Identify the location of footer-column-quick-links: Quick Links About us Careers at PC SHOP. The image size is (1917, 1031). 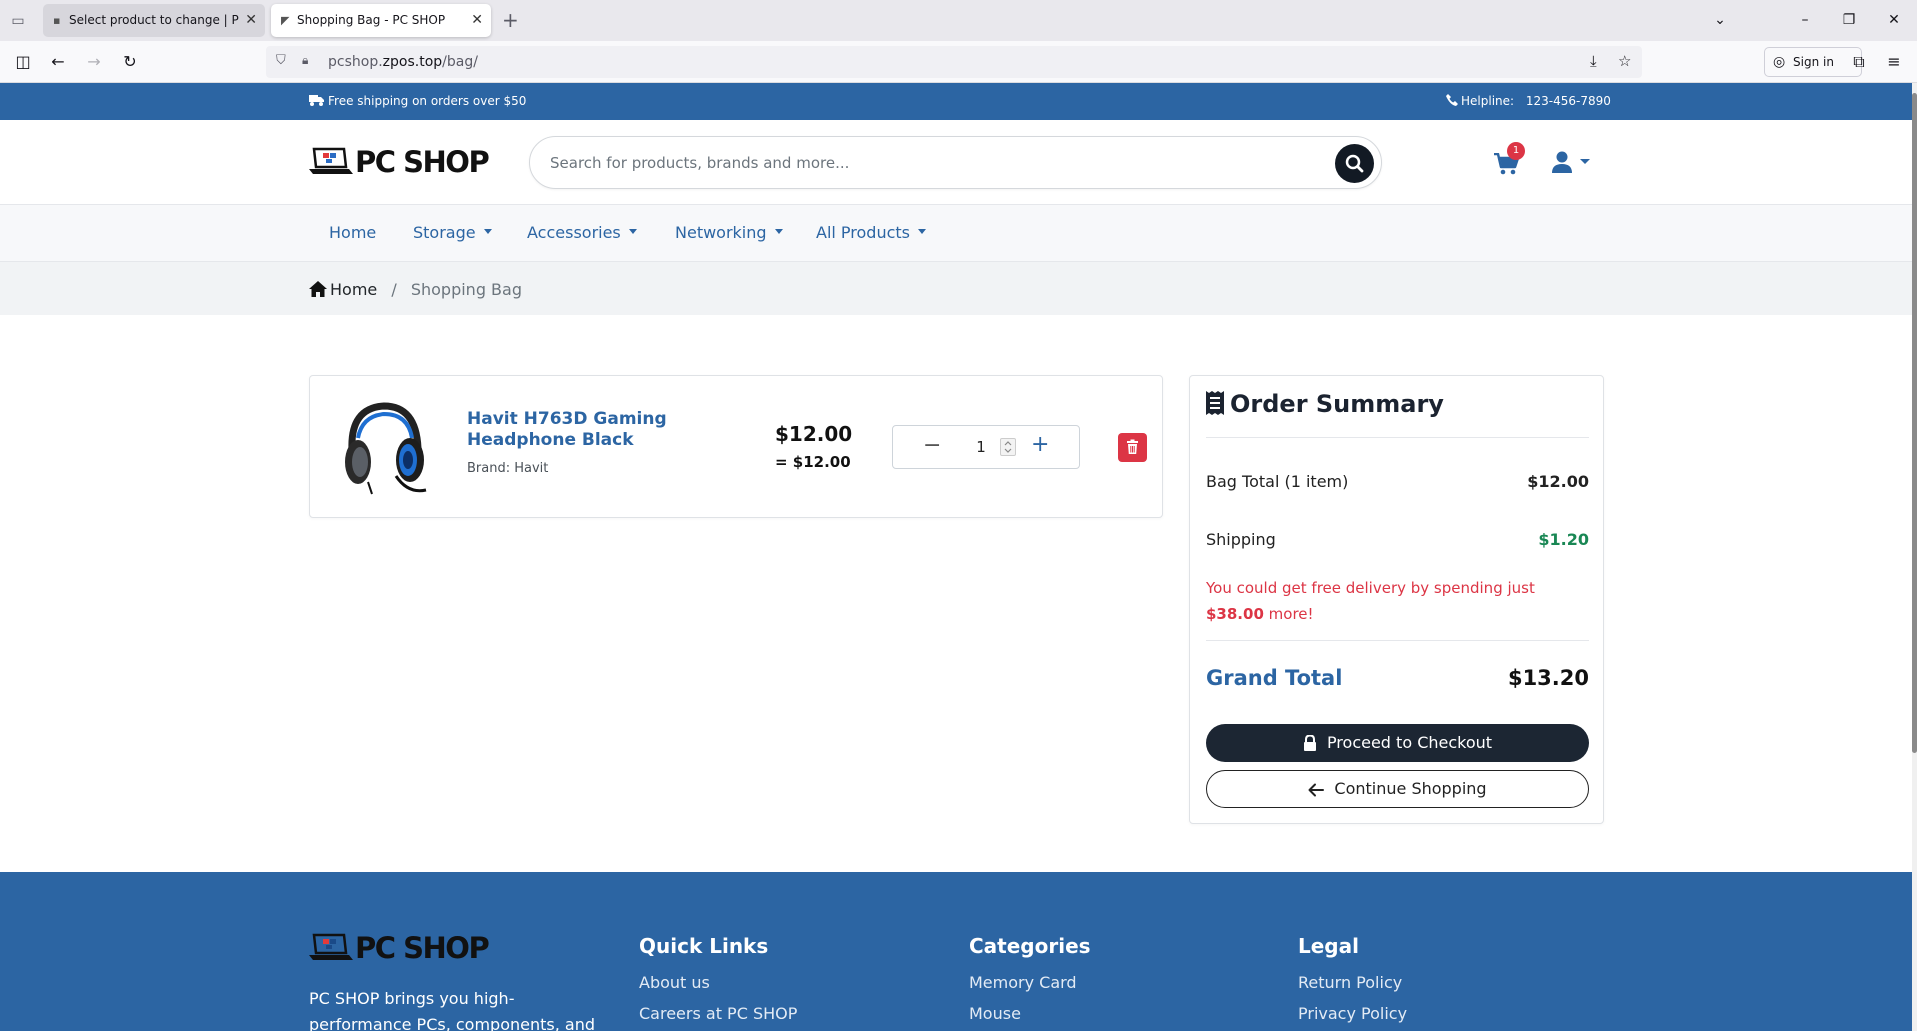
(718, 982).